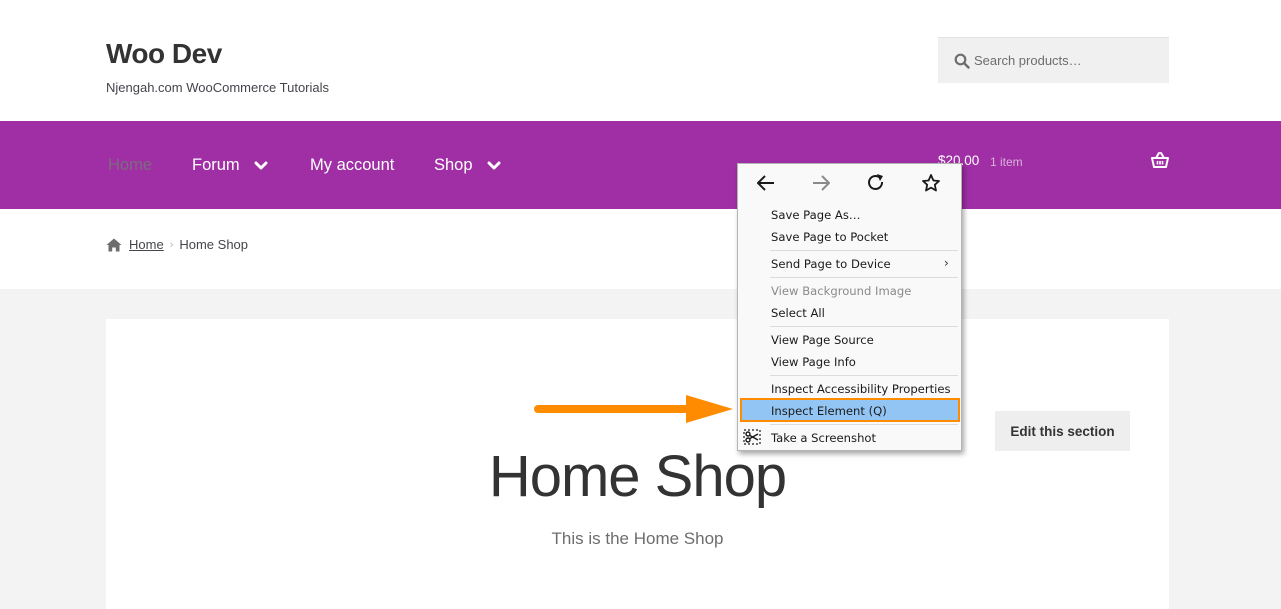 This screenshot has width=1281, height=609. I want to click on nav-item-forum: Forum, so click(230, 165).